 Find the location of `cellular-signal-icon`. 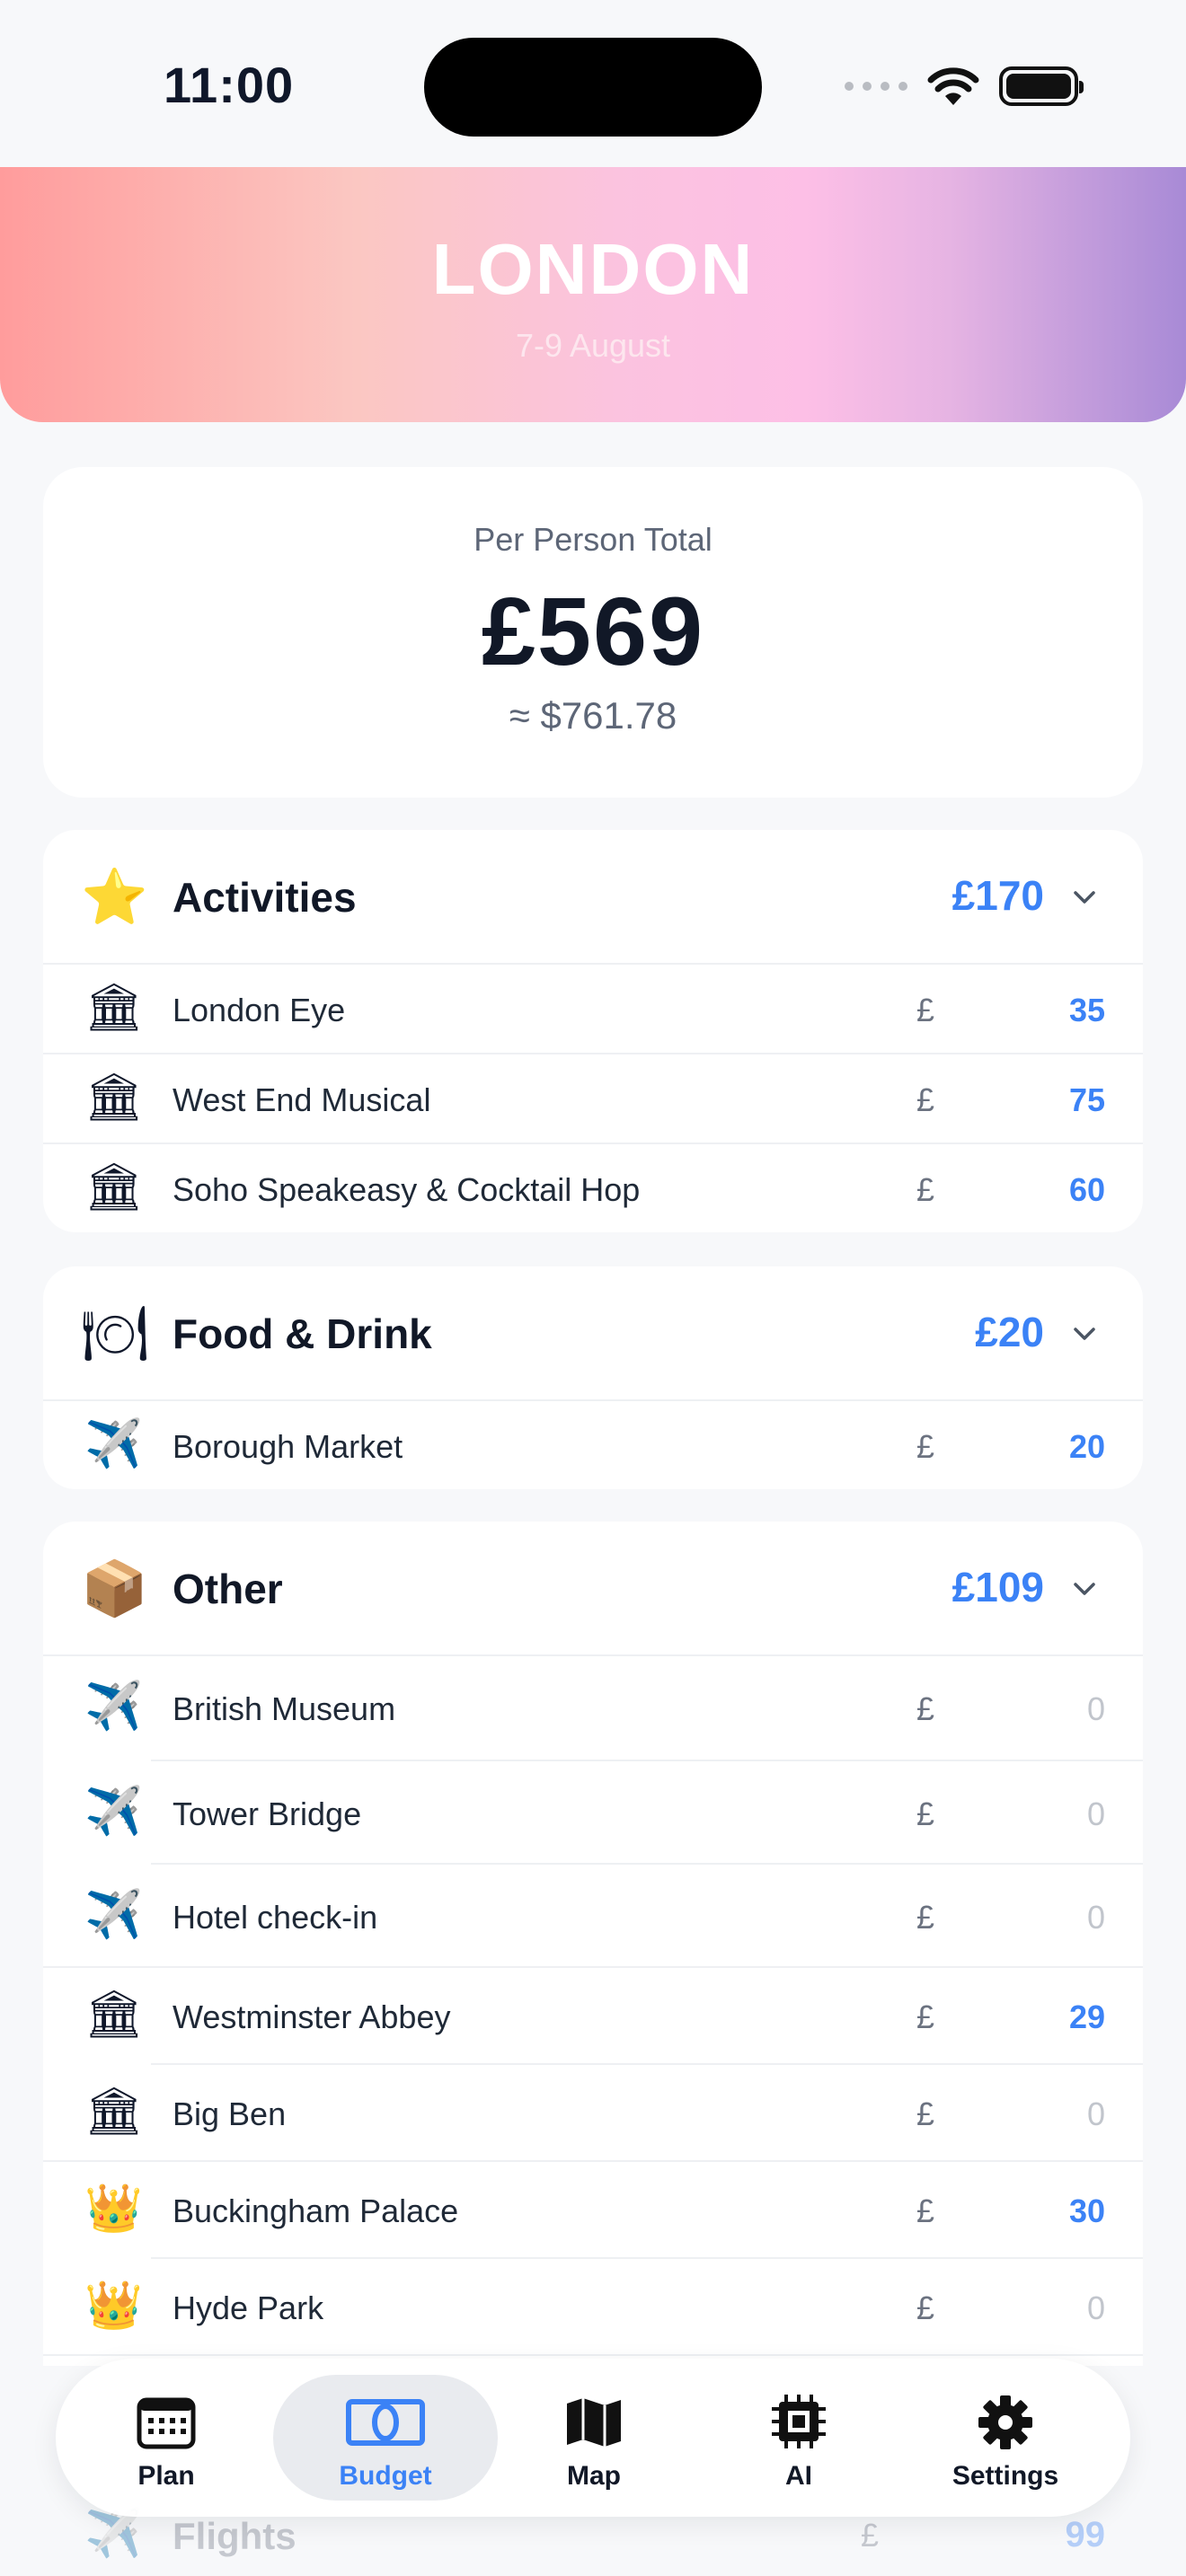

cellular-signal-icon is located at coordinates (876, 86).